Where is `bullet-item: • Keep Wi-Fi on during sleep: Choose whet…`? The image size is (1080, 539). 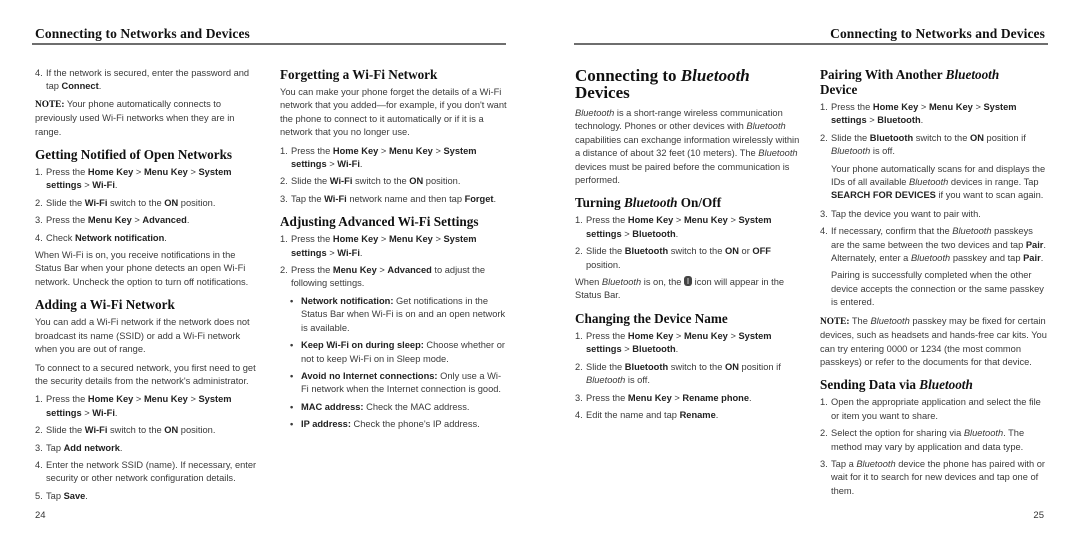 bullet-item: • Keep Wi-Fi on during sleep: Choose whet… is located at coordinates (397, 352).